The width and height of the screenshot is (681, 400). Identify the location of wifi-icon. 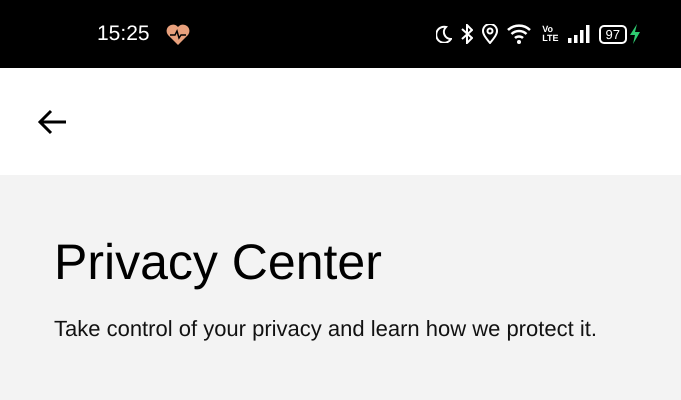
(520, 34).